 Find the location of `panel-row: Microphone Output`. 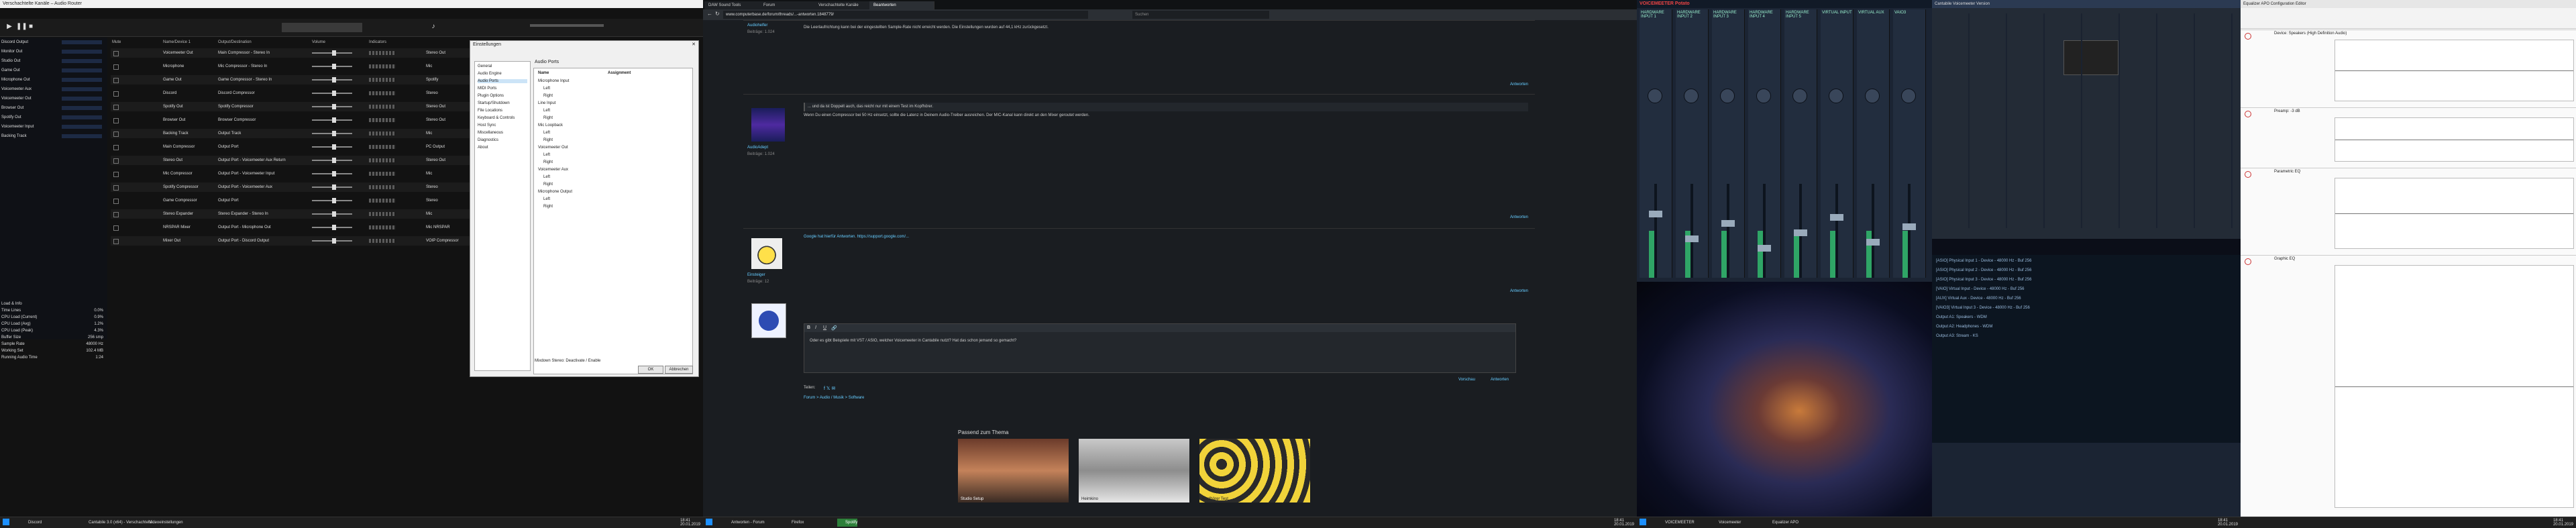

panel-row: Microphone Output is located at coordinates (555, 192).